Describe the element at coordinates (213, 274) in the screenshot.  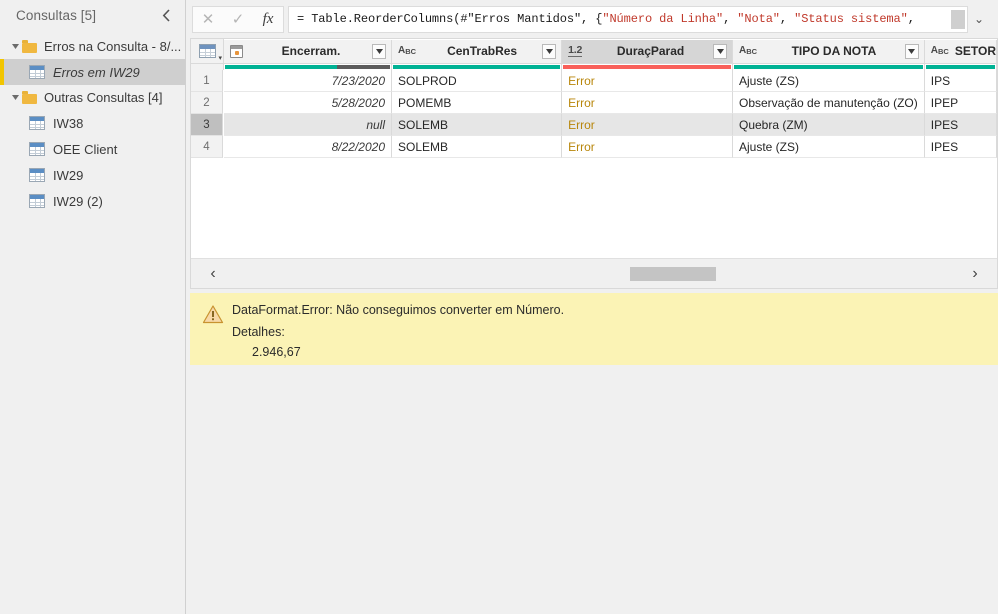
I see `scroll-left-arrow-icon: ‹` at that location.